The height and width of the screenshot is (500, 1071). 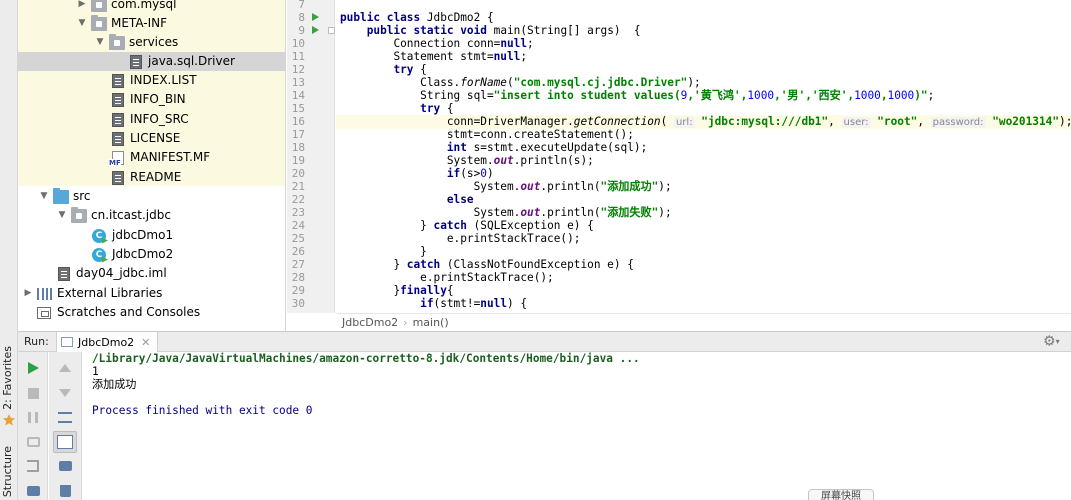 I want to click on tree-item-external-libraries: ▶ External Libraries, so click(x=92, y=293).